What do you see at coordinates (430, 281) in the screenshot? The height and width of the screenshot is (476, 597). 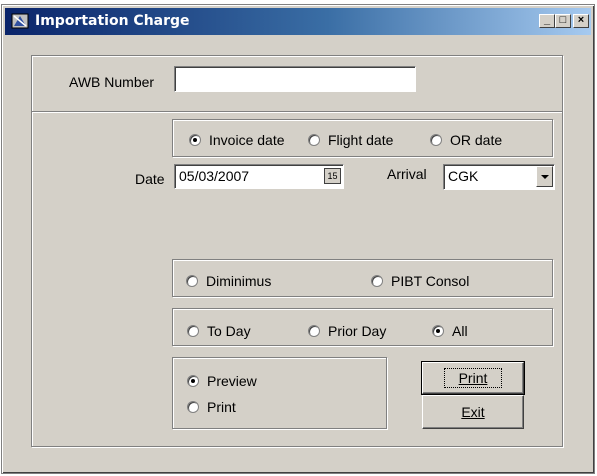 I see `radio-label: PIBT Consol` at bounding box center [430, 281].